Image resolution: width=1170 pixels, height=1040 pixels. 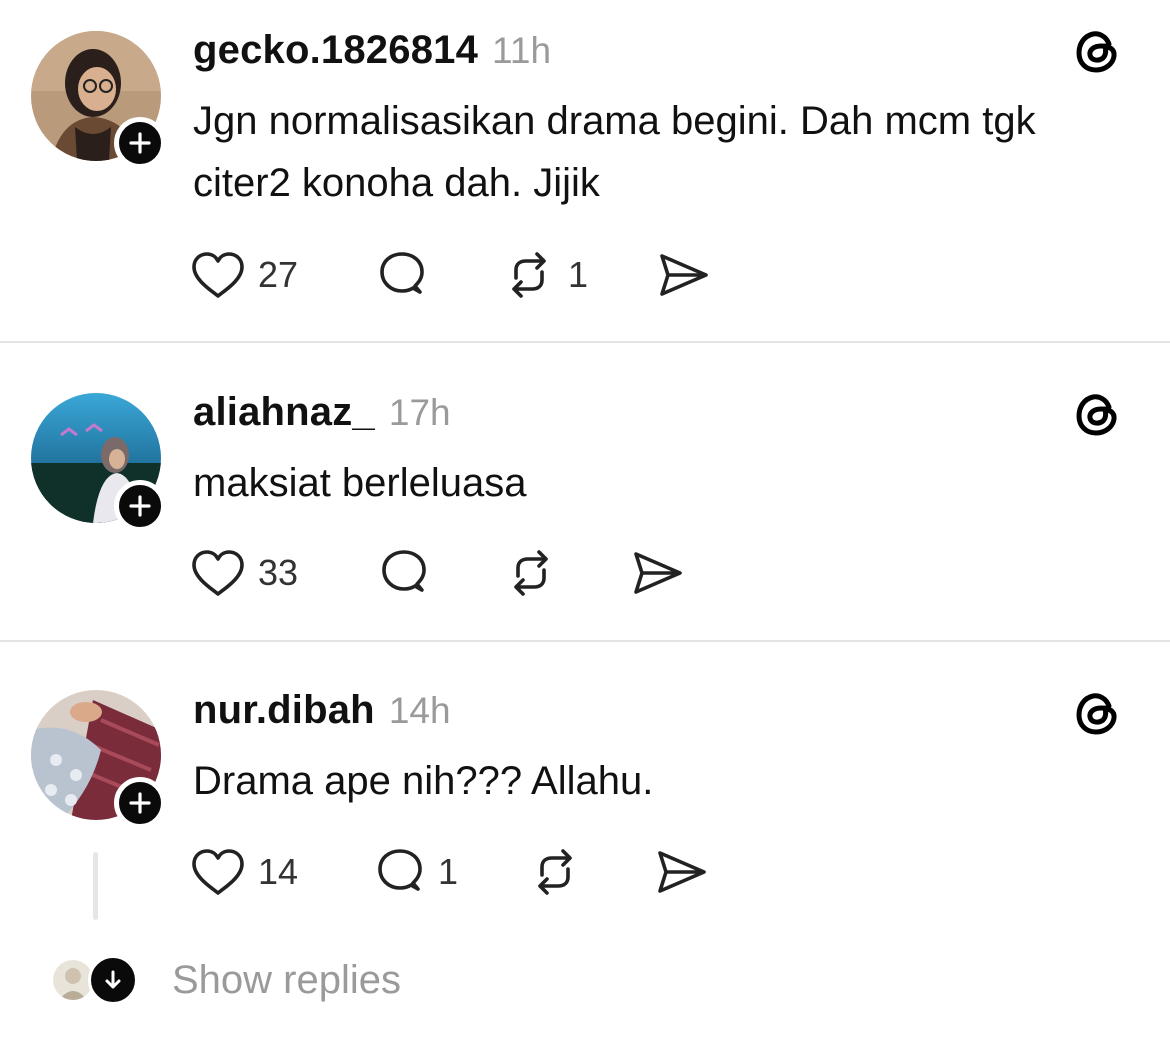 What do you see at coordinates (286, 980) in the screenshot?
I see `show-replies-link: Show replies` at bounding box center [286, 980].